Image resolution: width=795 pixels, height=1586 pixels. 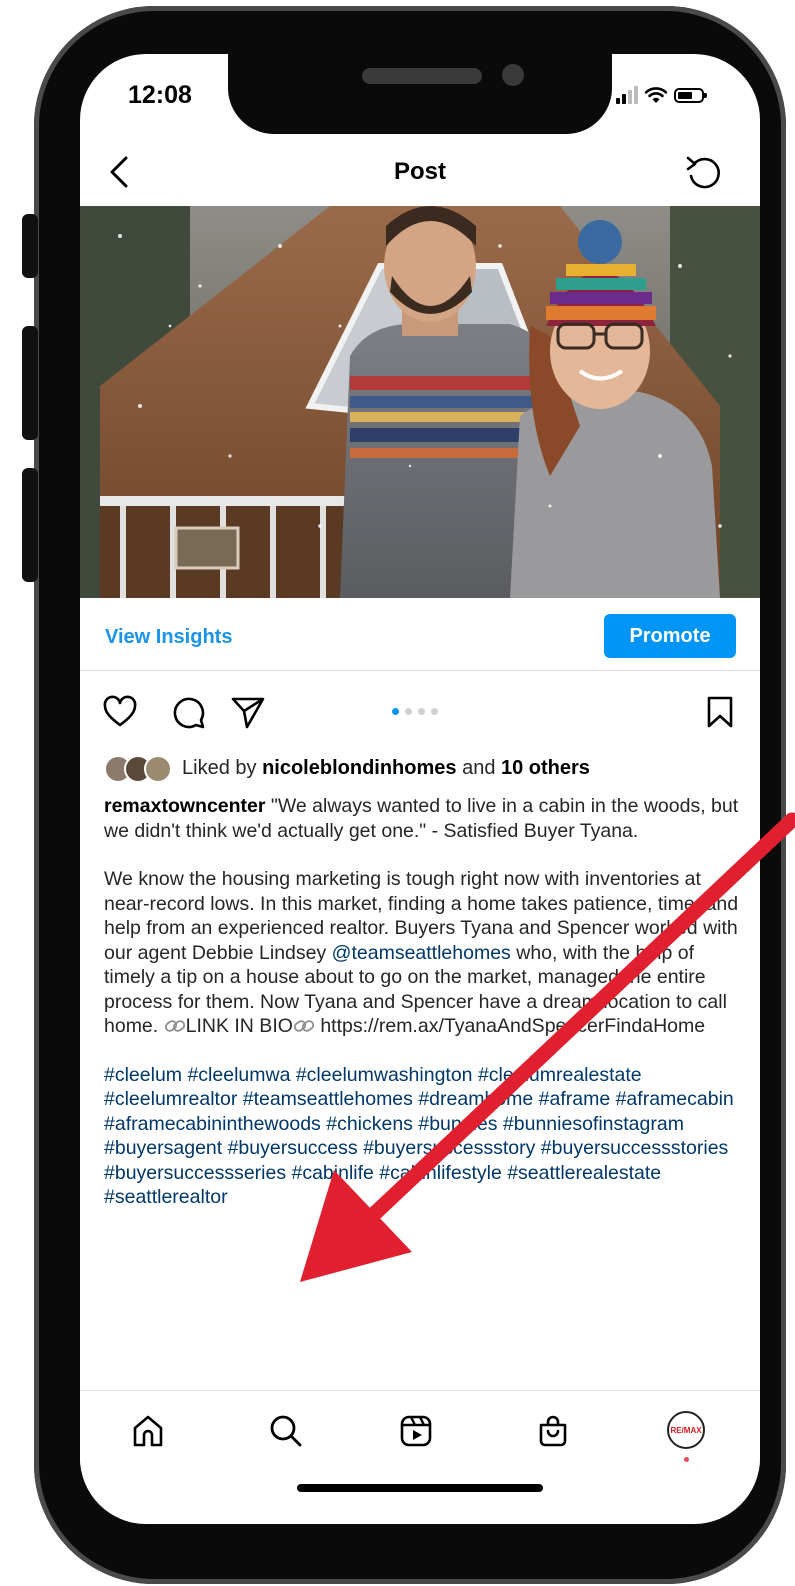 I want to click on post-actions, so click(x=420, y=712).